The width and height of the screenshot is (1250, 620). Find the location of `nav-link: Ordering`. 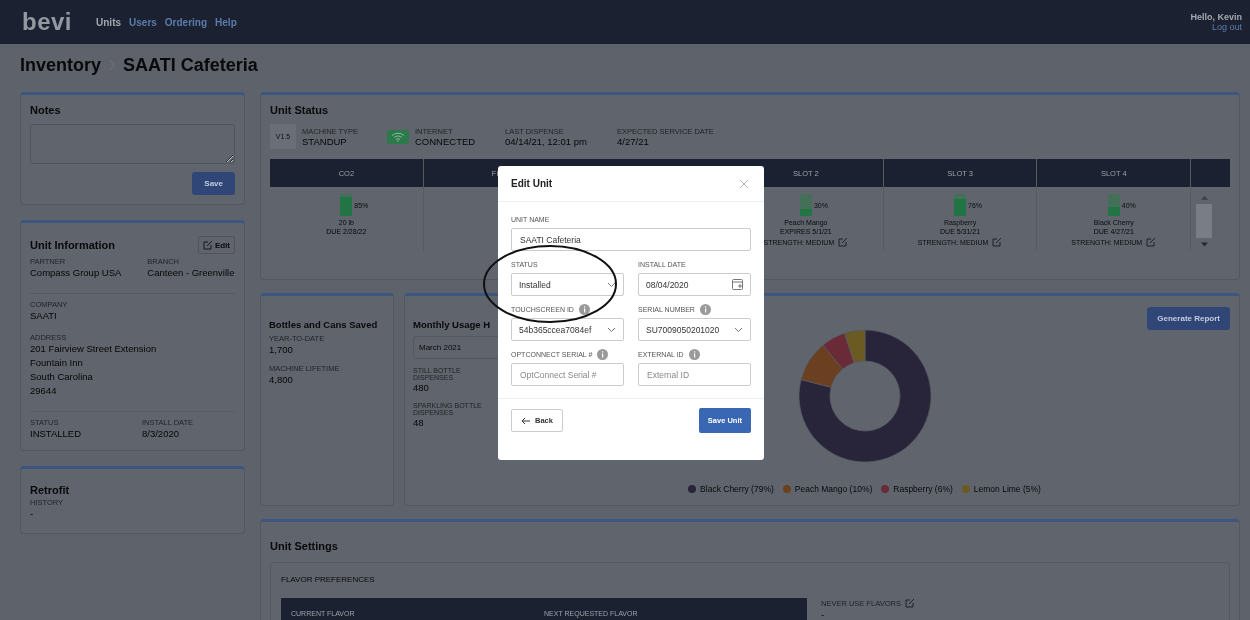

nav-link: Ordering is located at coordinates (186, 22).